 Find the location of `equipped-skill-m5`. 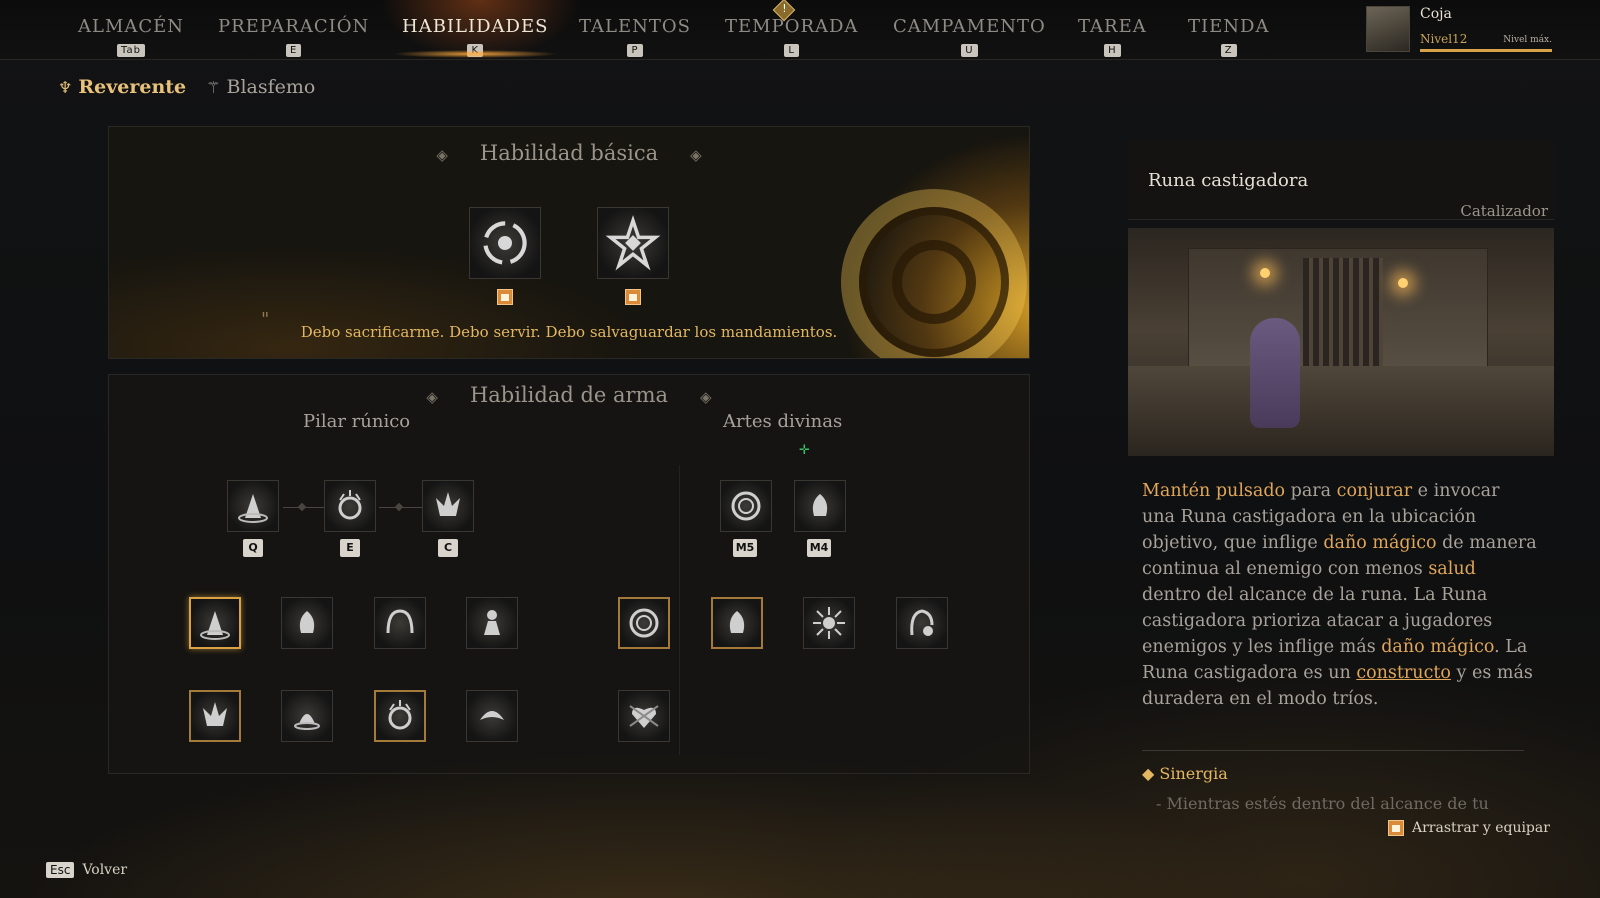

equipped-skill-m5 is located at coordinates (746, 506).